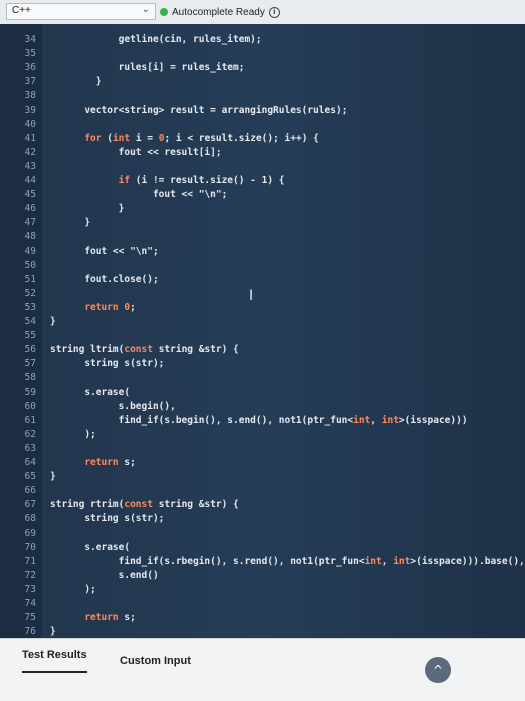 The height and width of the screenshot is (701, 525). Describe the element at coordinates (30, 68) in the screenshot. I see `line-number: 36` at that location.